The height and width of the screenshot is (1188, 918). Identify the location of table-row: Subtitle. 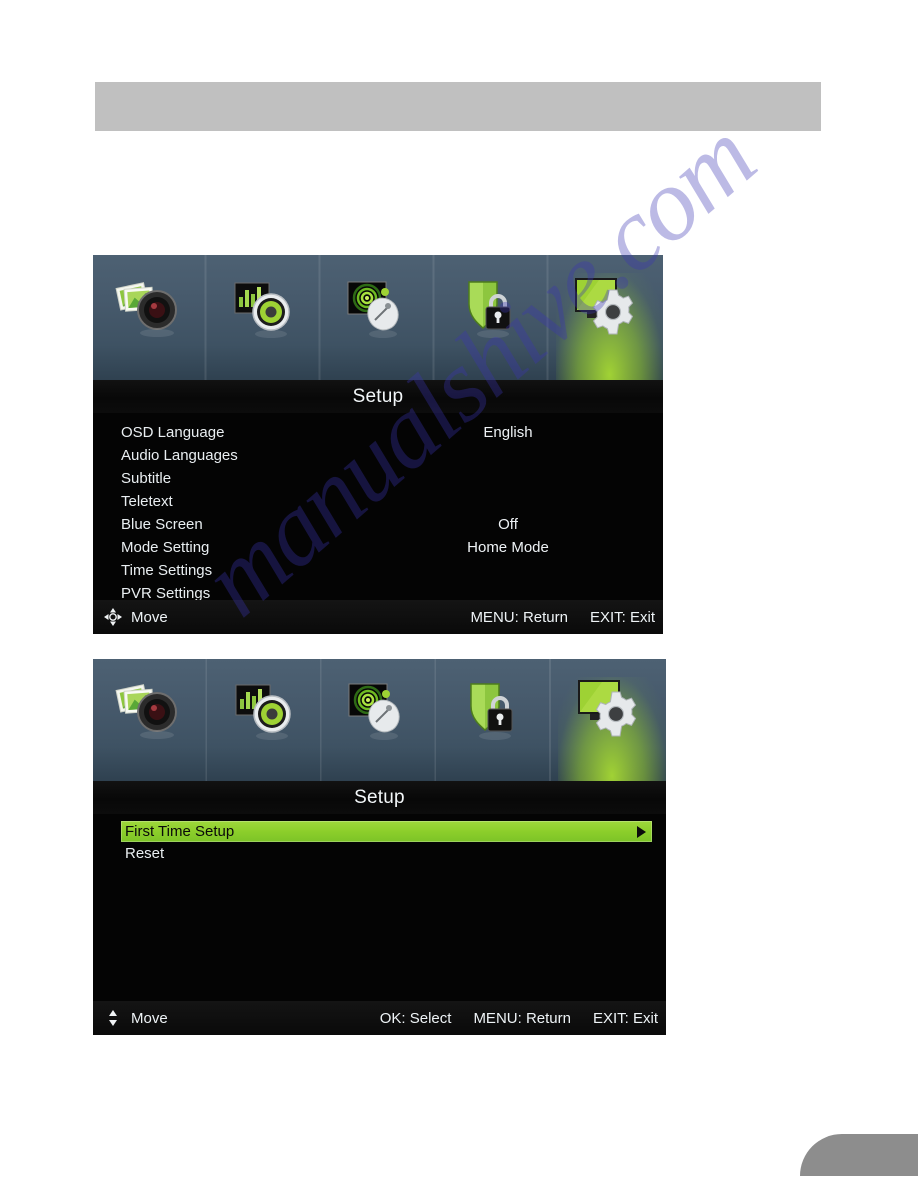
(378, 478).